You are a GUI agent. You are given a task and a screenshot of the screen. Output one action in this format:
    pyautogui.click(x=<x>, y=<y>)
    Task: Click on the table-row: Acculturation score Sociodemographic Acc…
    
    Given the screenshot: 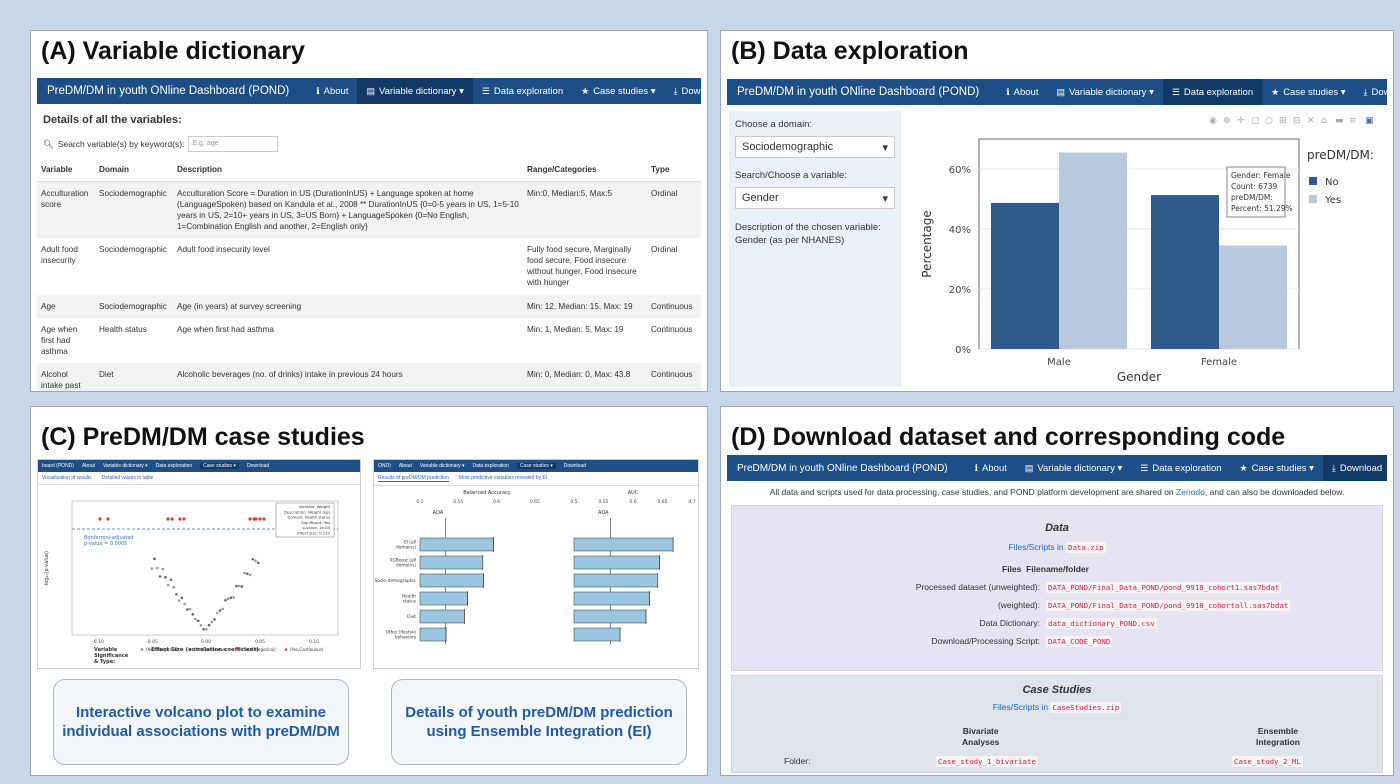 What is the action you would take?
    pyautogui.click(x=369, y=210)
    